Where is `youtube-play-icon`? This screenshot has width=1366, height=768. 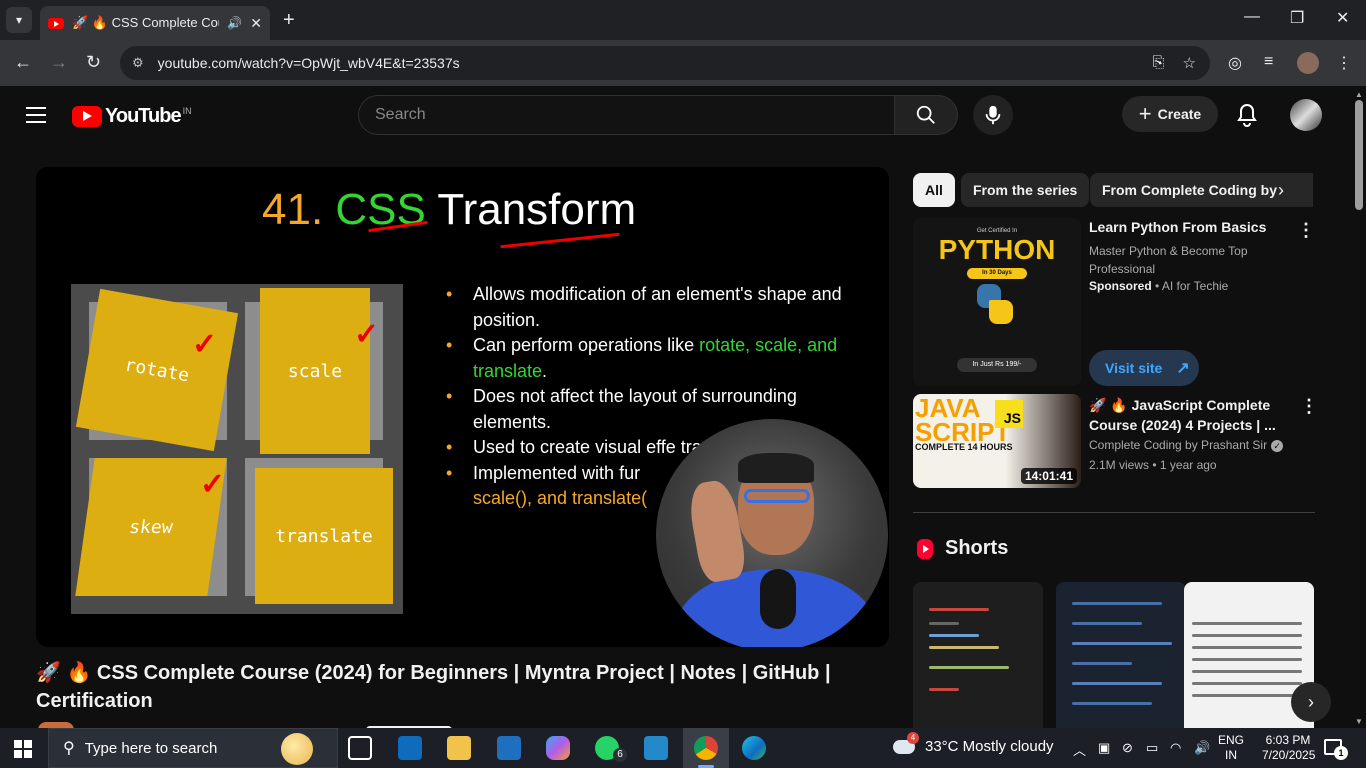 youtube-play-icon is located at coordinates (87, 116).